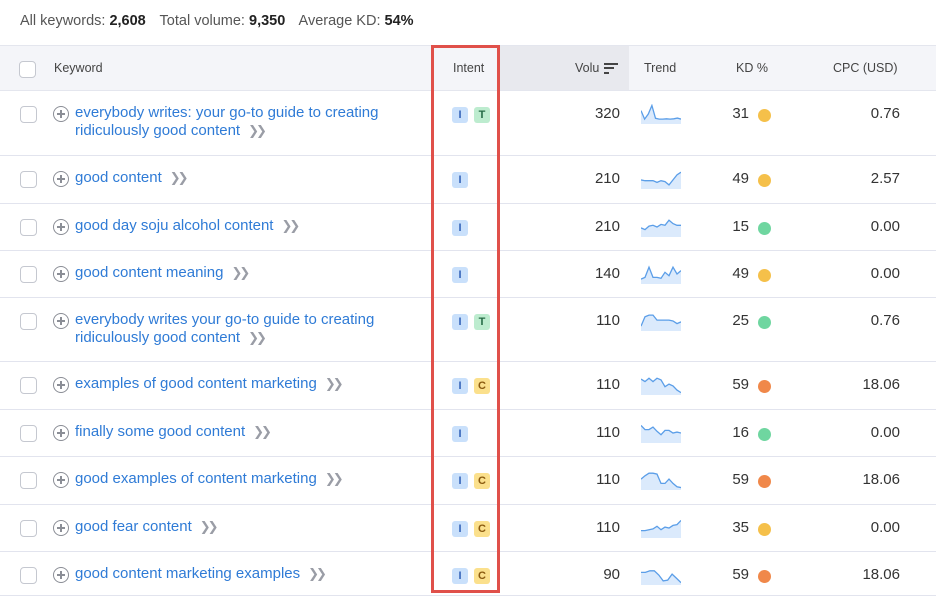  I want to click on volume-value: 90, so click(611, 574).